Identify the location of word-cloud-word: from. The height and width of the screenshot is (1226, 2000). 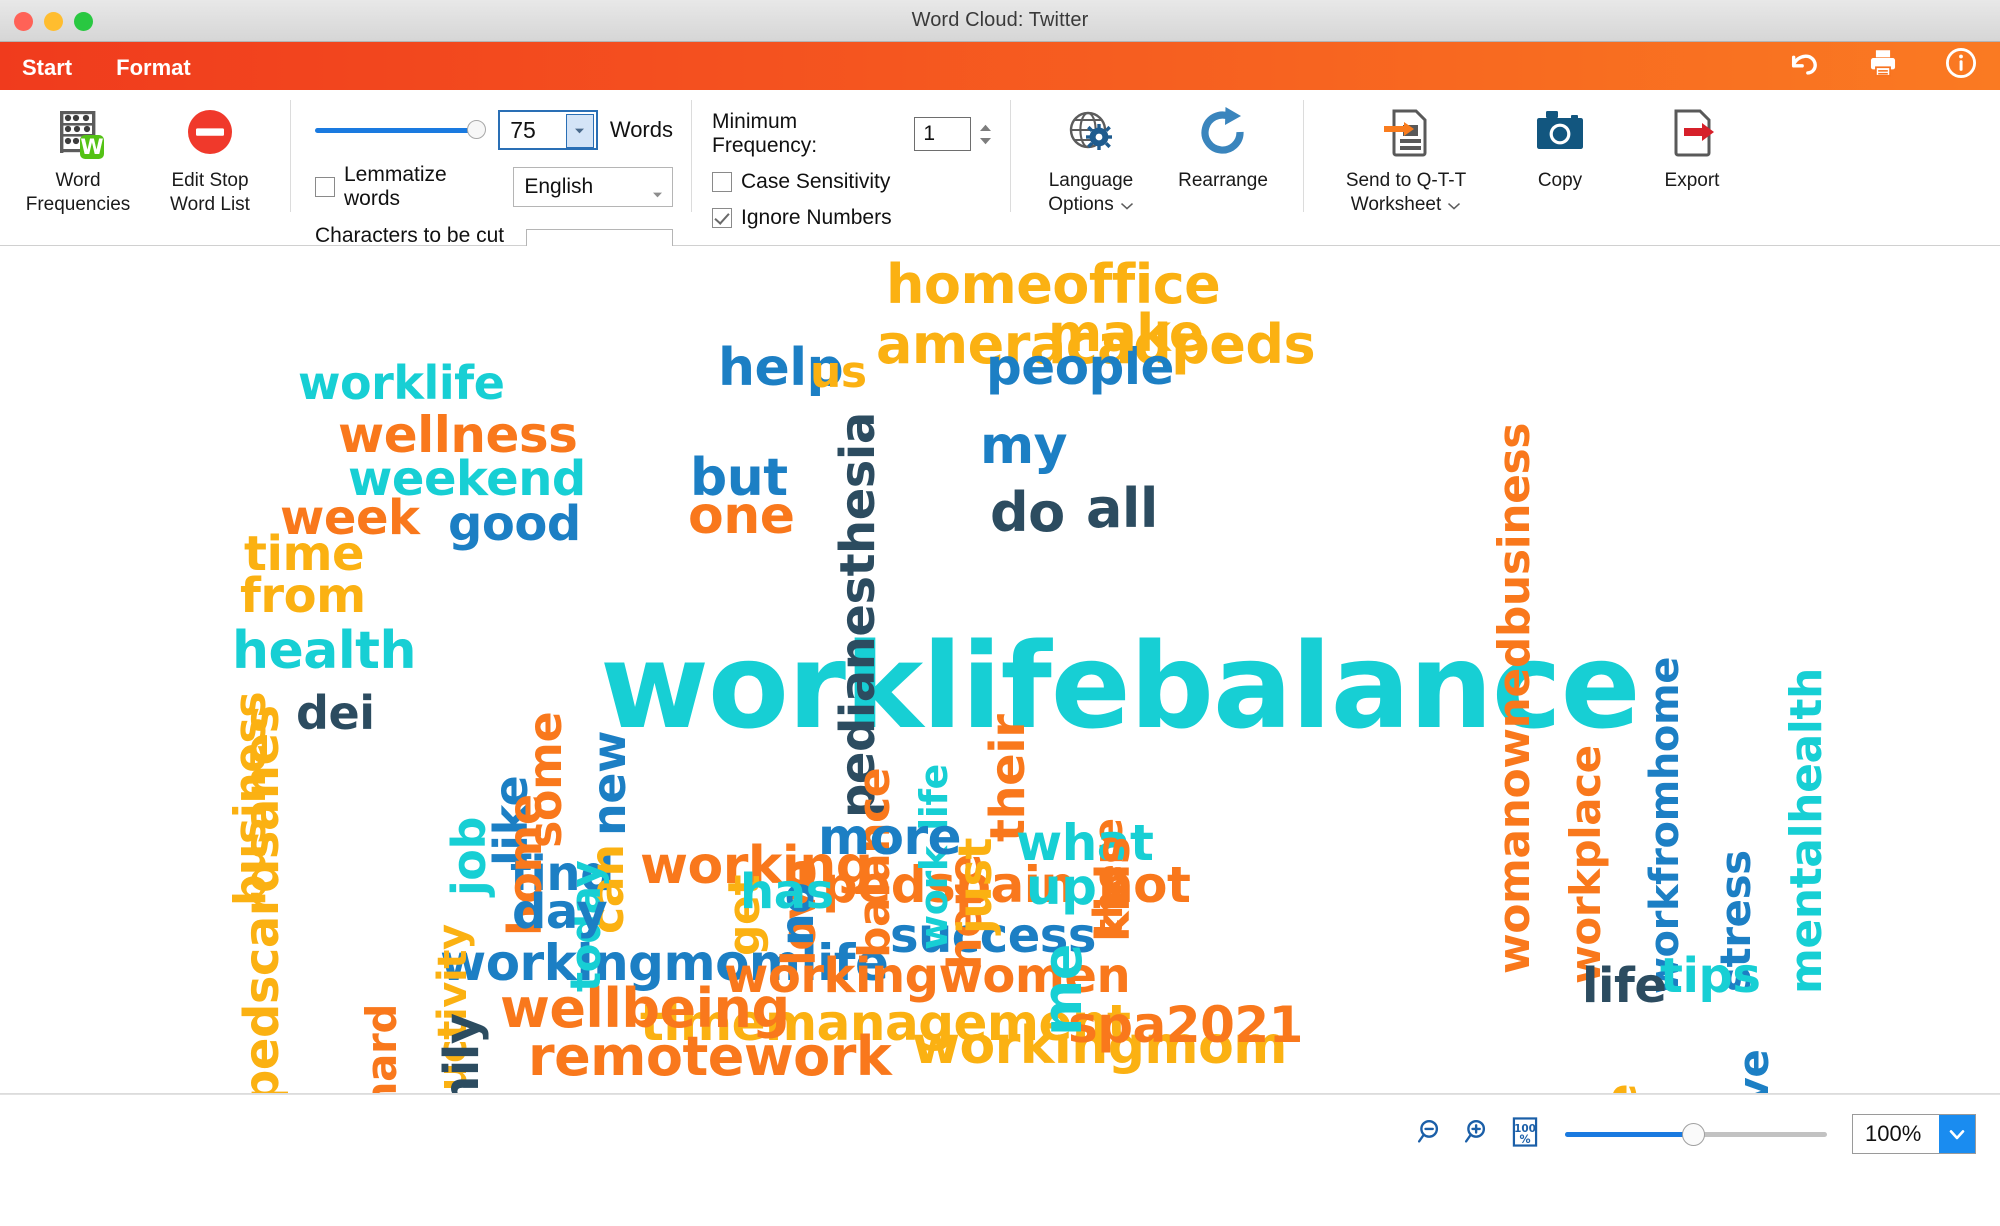
(303, 596).